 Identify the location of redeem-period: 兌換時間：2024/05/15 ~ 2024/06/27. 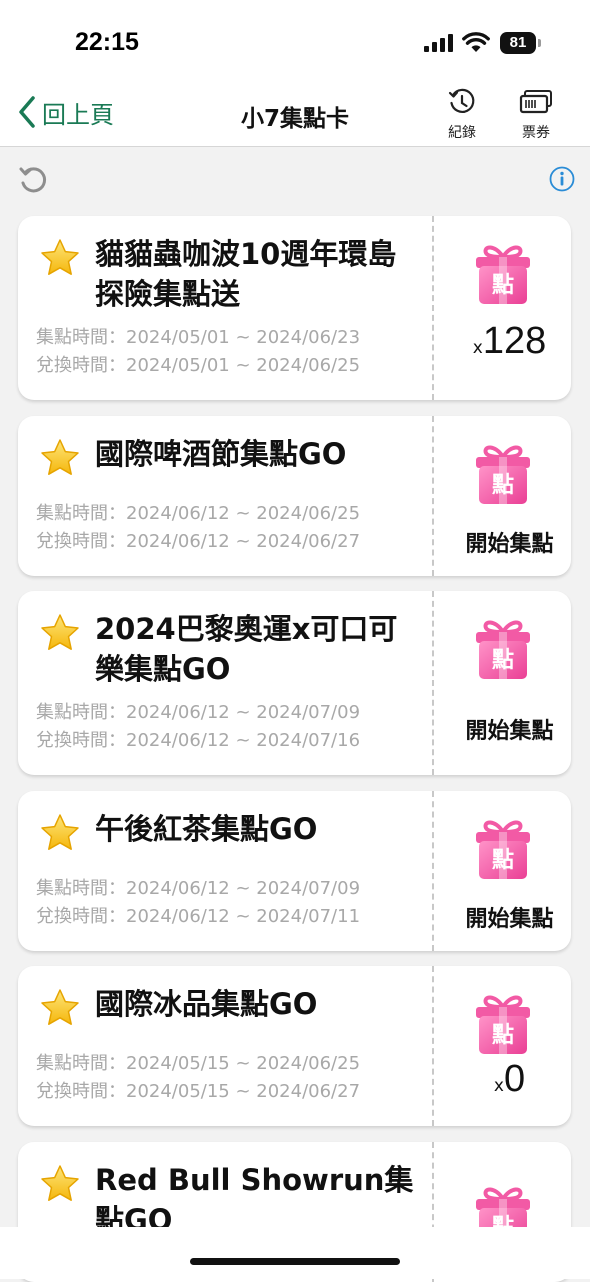
(198, 1091).